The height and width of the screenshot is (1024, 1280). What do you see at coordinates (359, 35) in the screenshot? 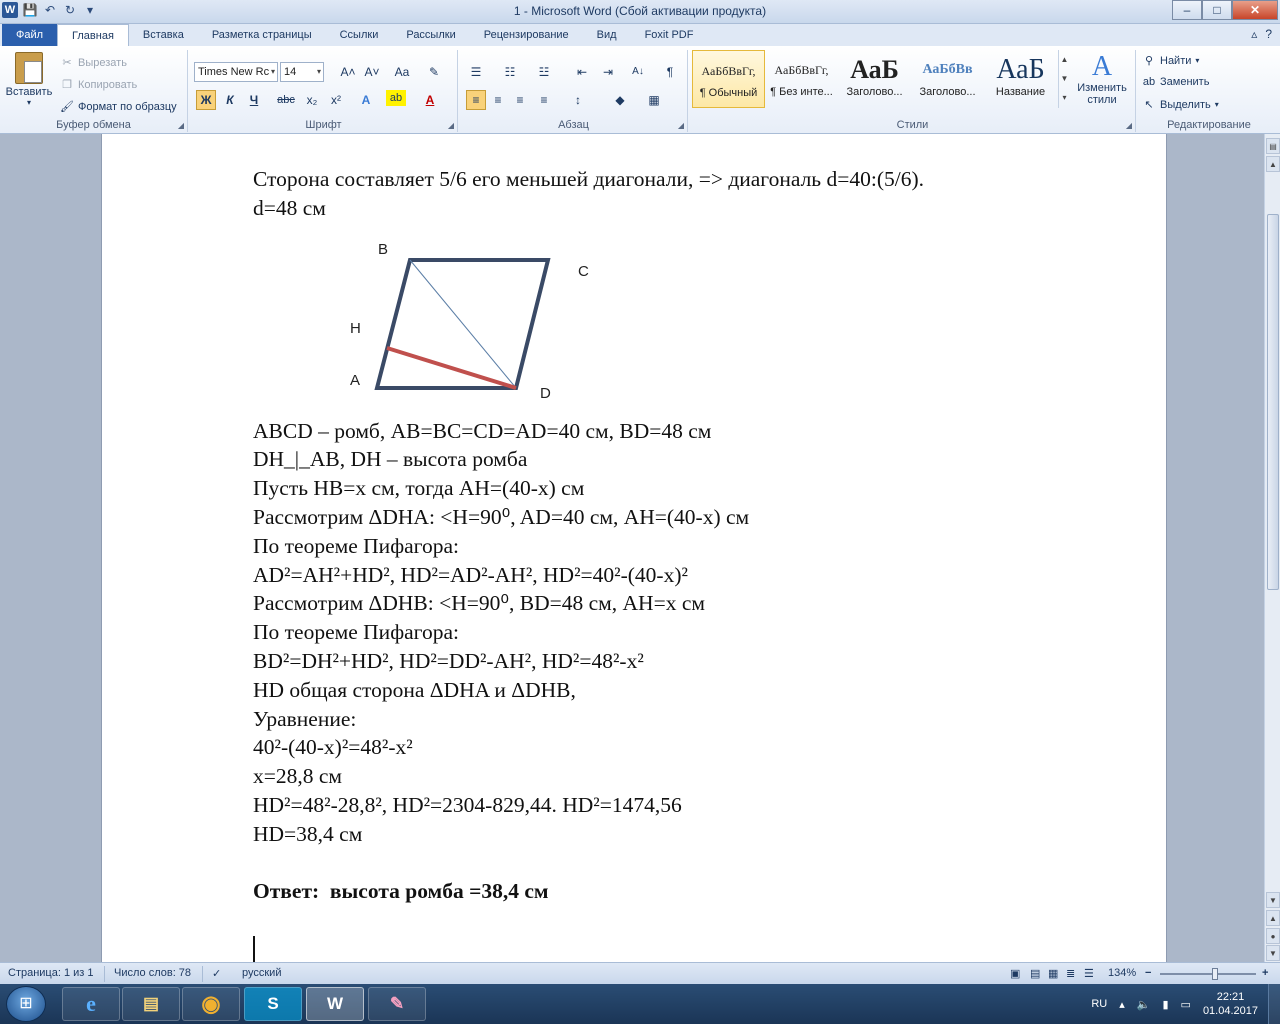
I see `tab-references: Ссылки` at bounding box center [359, 35].